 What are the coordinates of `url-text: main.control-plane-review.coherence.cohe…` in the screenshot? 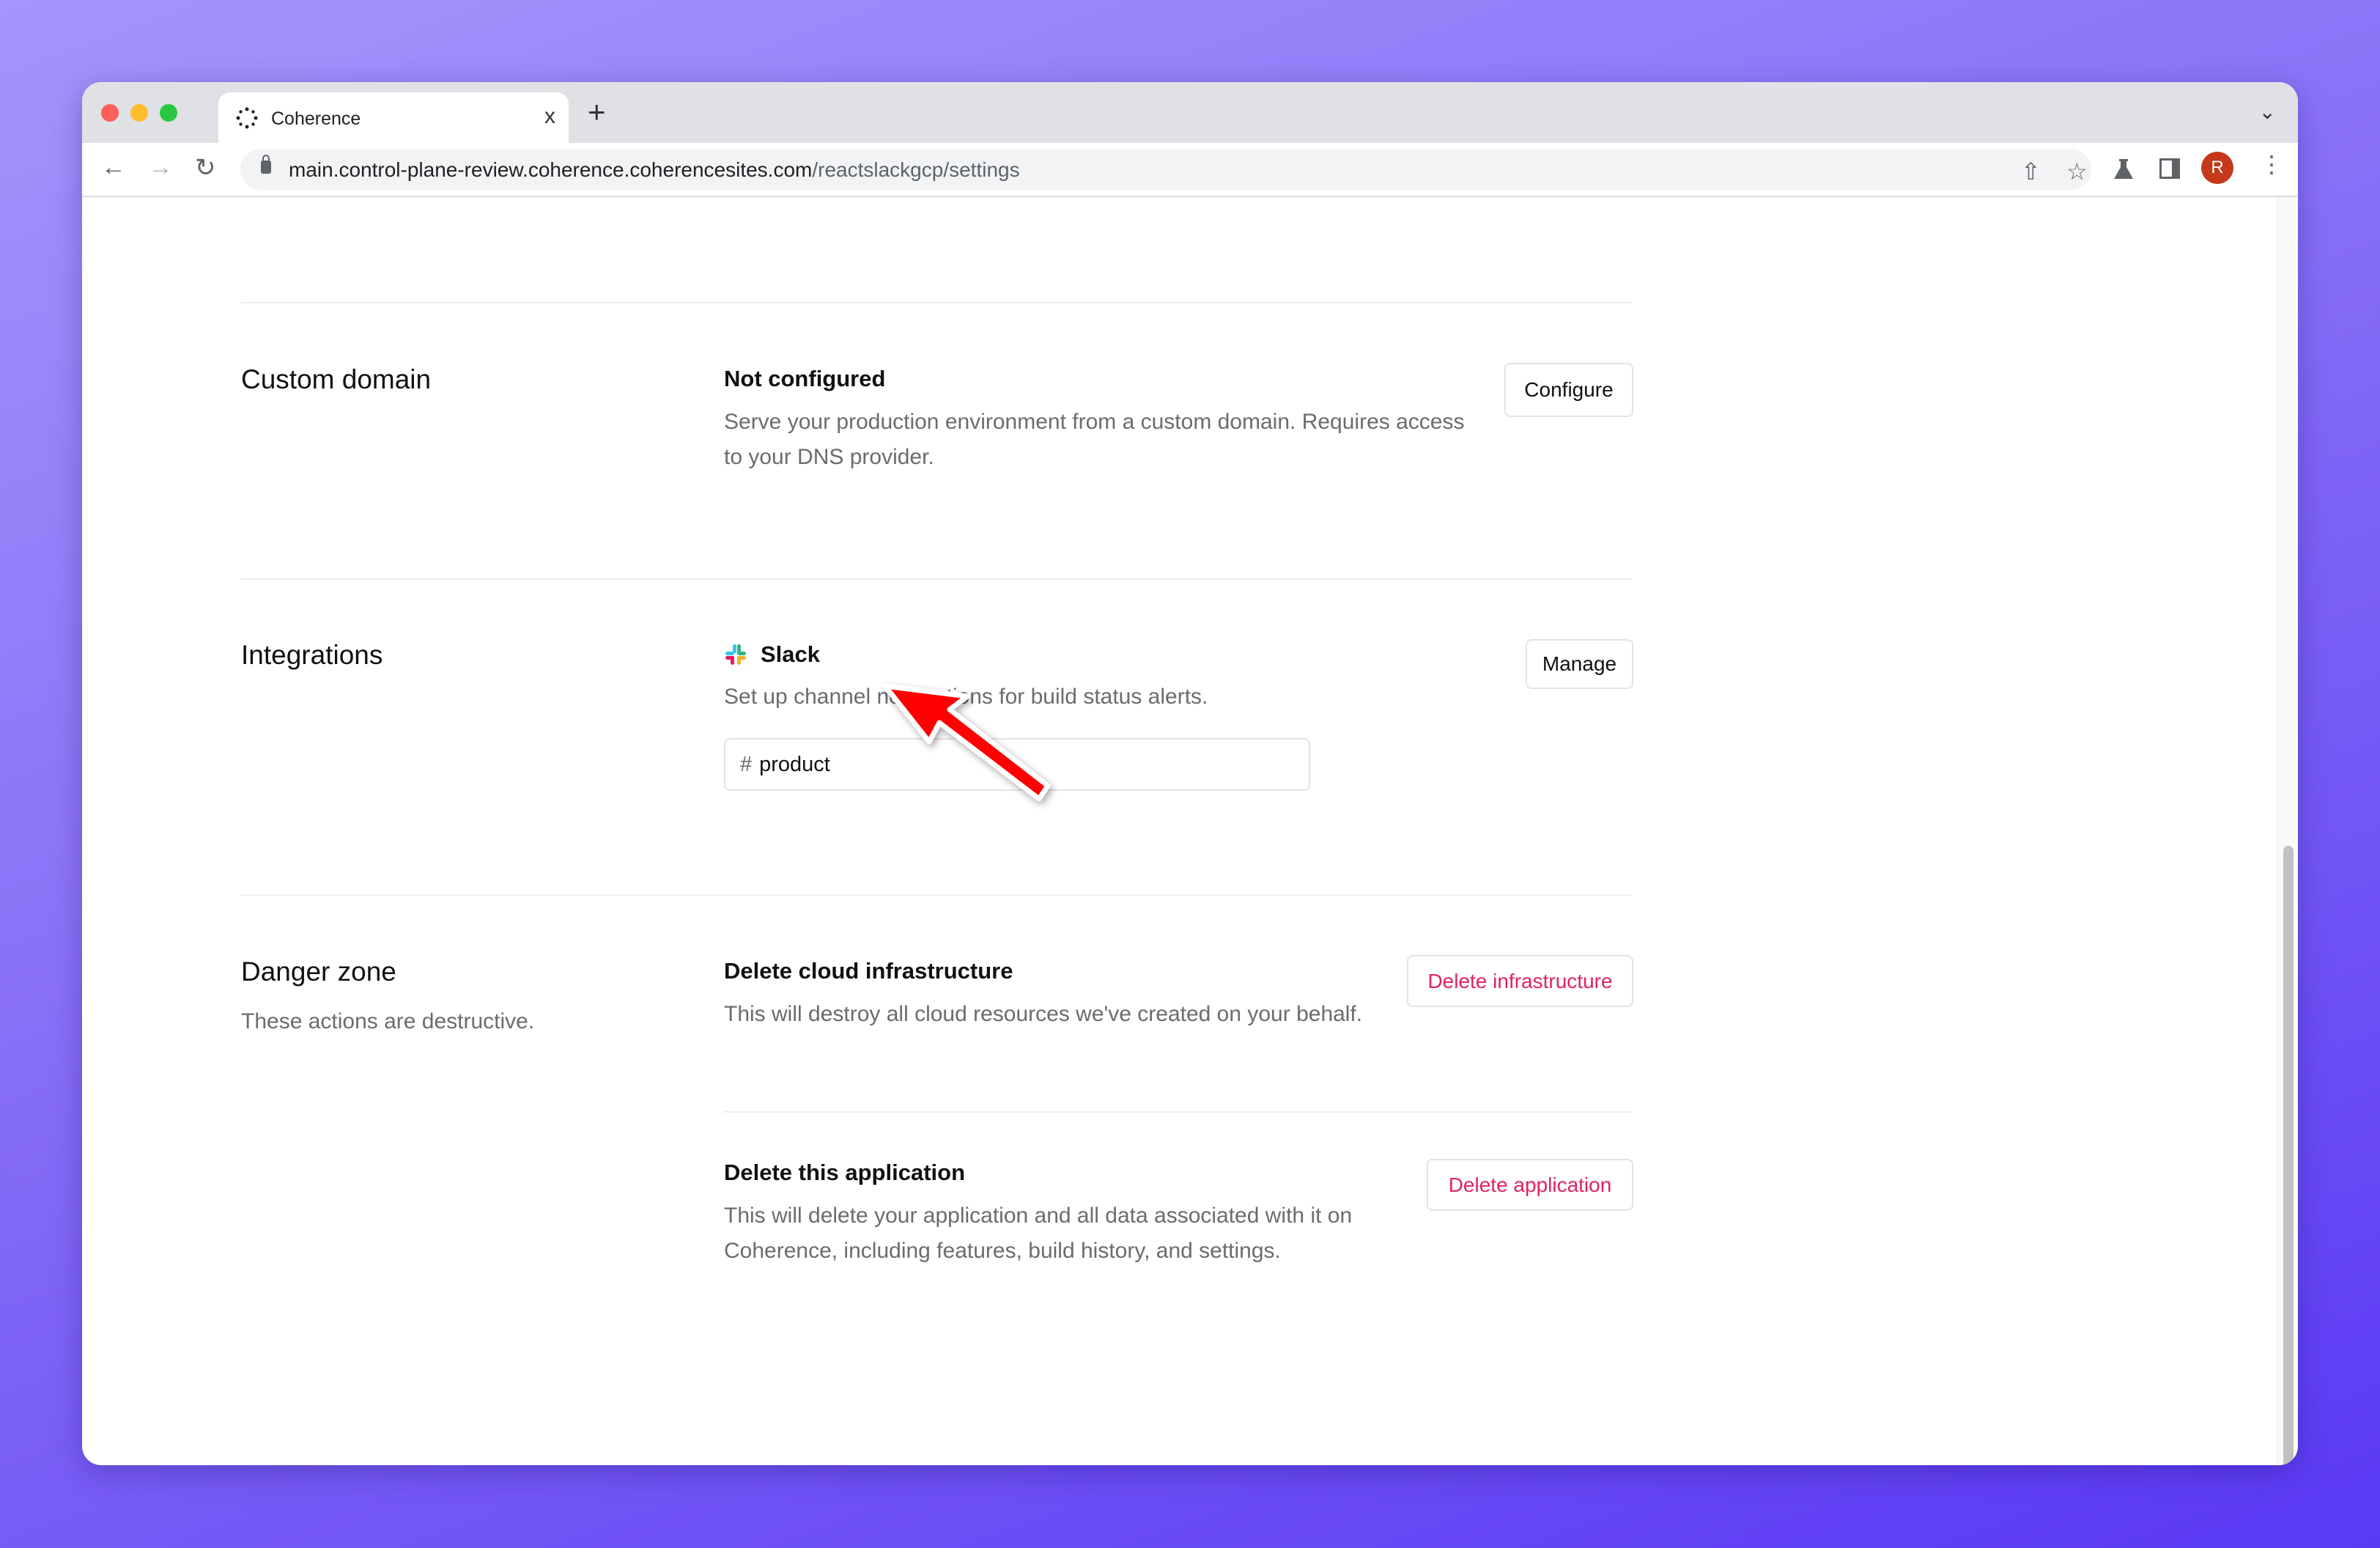 It's located at (654, 169).